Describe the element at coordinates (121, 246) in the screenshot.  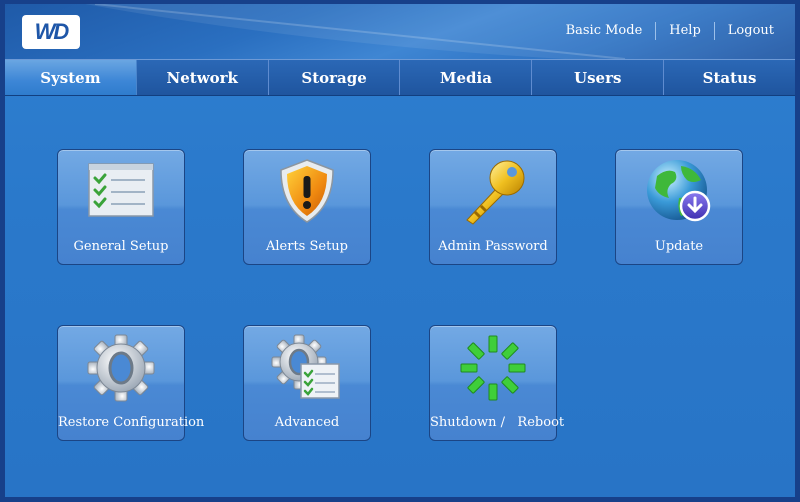
I see `tile-label: General Setup` at that location.